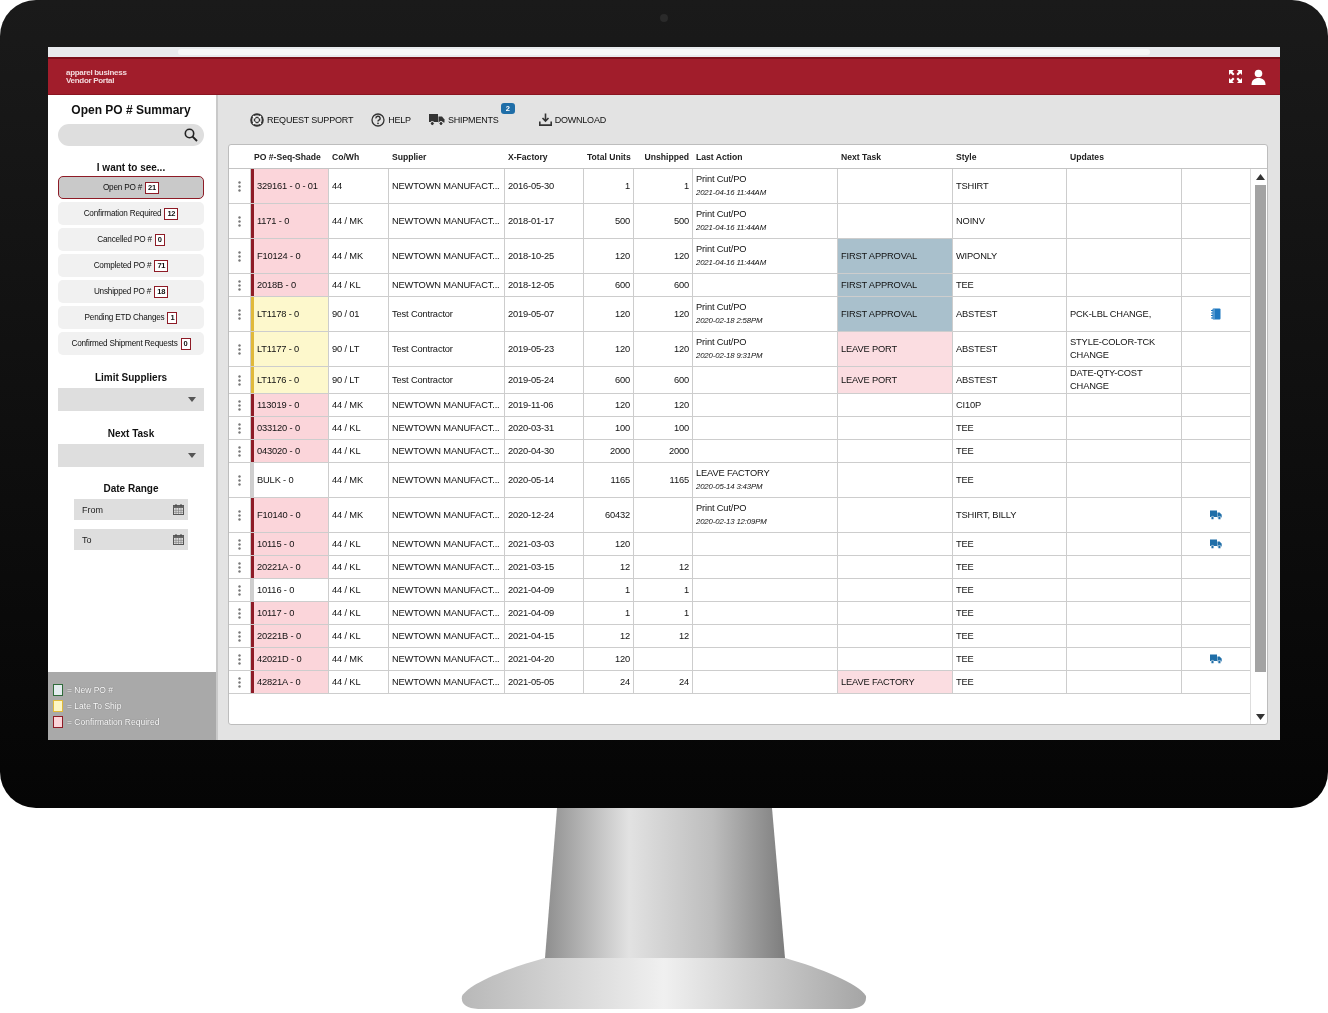 Image resolution: width=1328 pixels, height=1013 pixels. I want to click on table-cell: Test Contractor, so click(422, 380).